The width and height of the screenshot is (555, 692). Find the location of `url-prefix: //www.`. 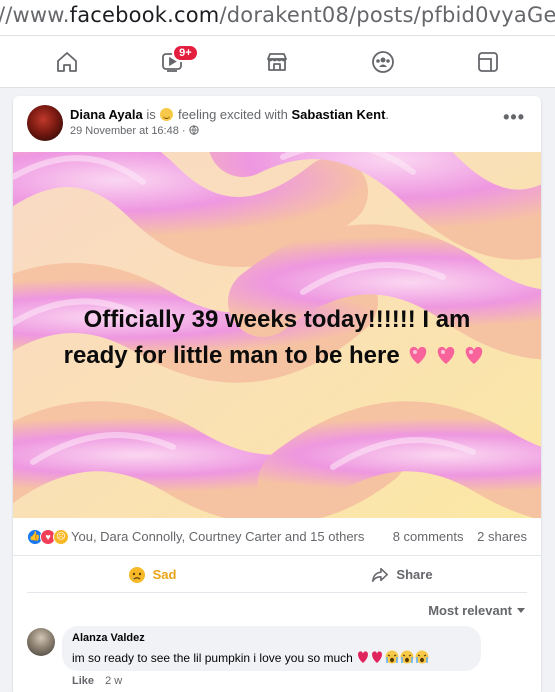

url-prefix: //www. is located at coordinates (35, 15).